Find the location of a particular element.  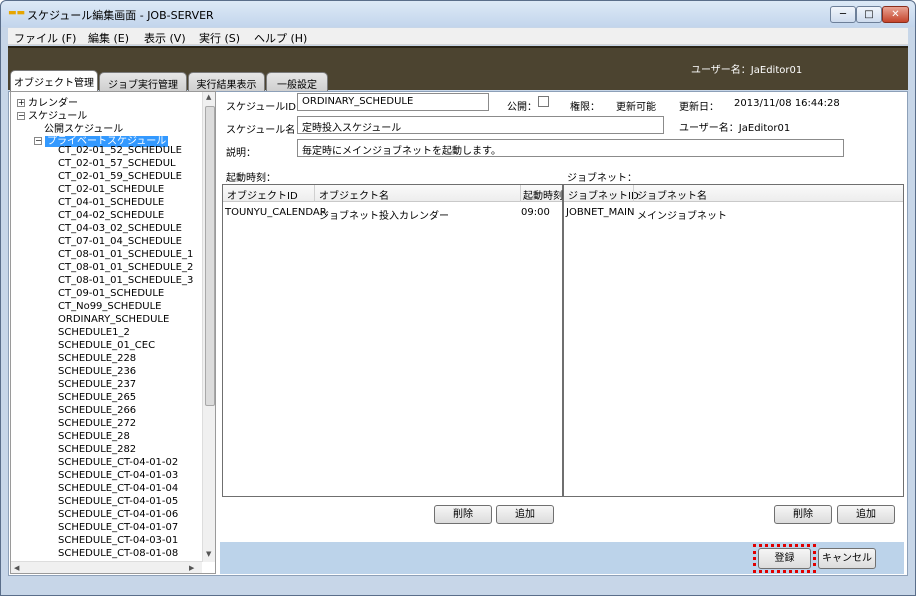

table-cell: ジョブネット投入カレンダー is located at coordinates (384, 214).